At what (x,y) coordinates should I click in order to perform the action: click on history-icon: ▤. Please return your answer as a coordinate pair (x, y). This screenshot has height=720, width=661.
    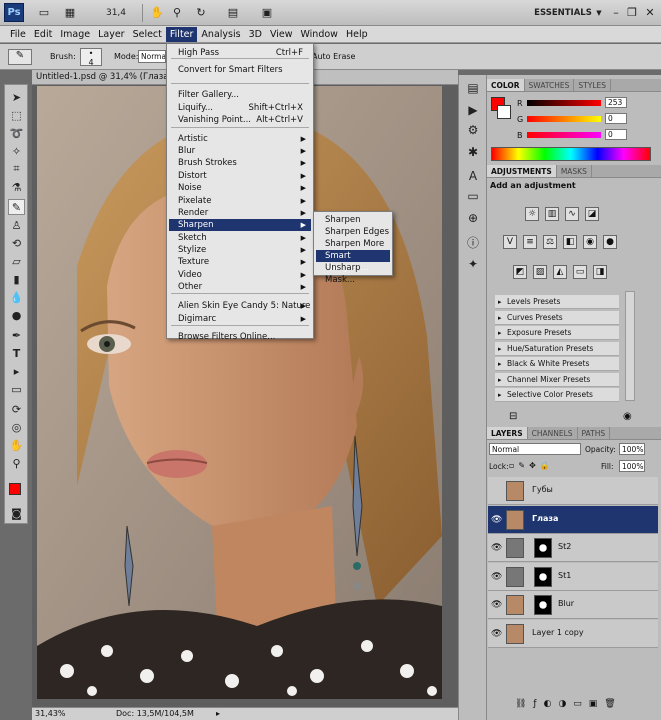
    Looking at the image, I should click on (473, 88).